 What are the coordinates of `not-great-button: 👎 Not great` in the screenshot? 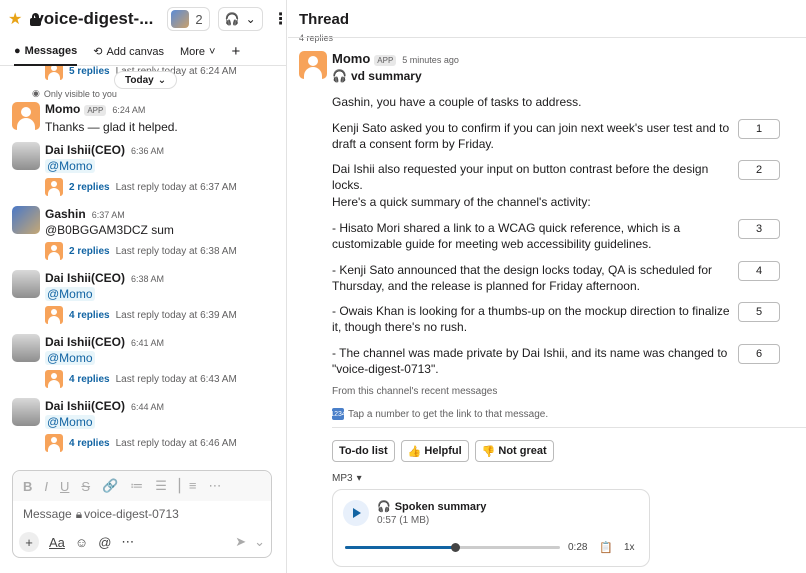 It's located at (514, 451).